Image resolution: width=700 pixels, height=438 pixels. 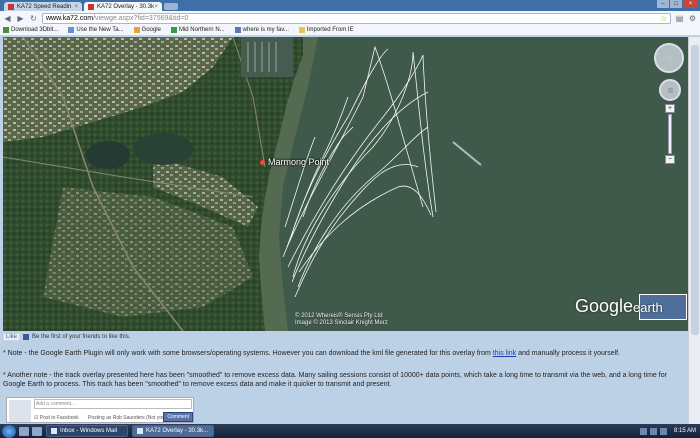 I want to click on window-controls: – □ ×, so click(x=677, y=4).